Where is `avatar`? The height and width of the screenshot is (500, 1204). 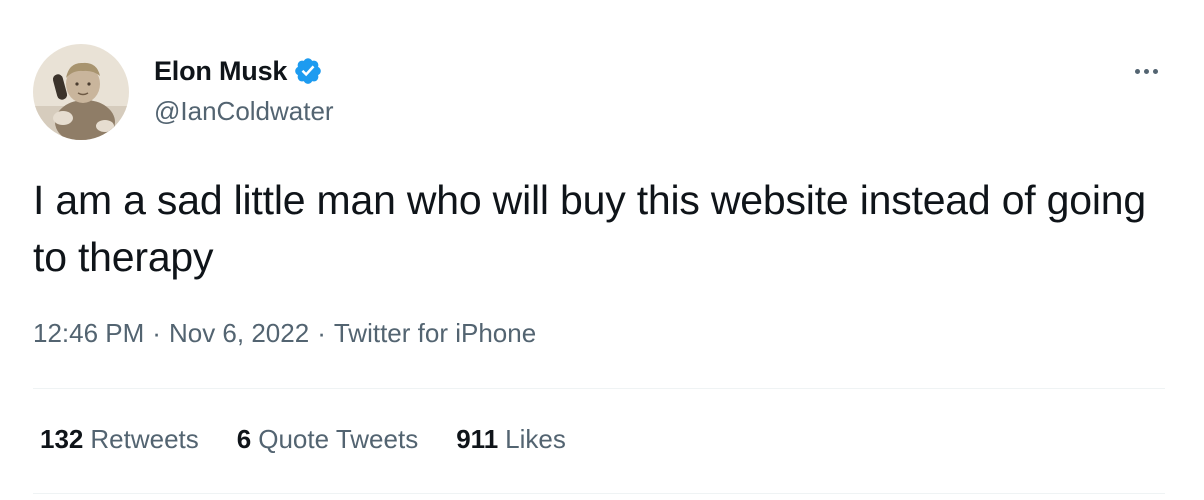 avatar is located at coordinates (81, 92).